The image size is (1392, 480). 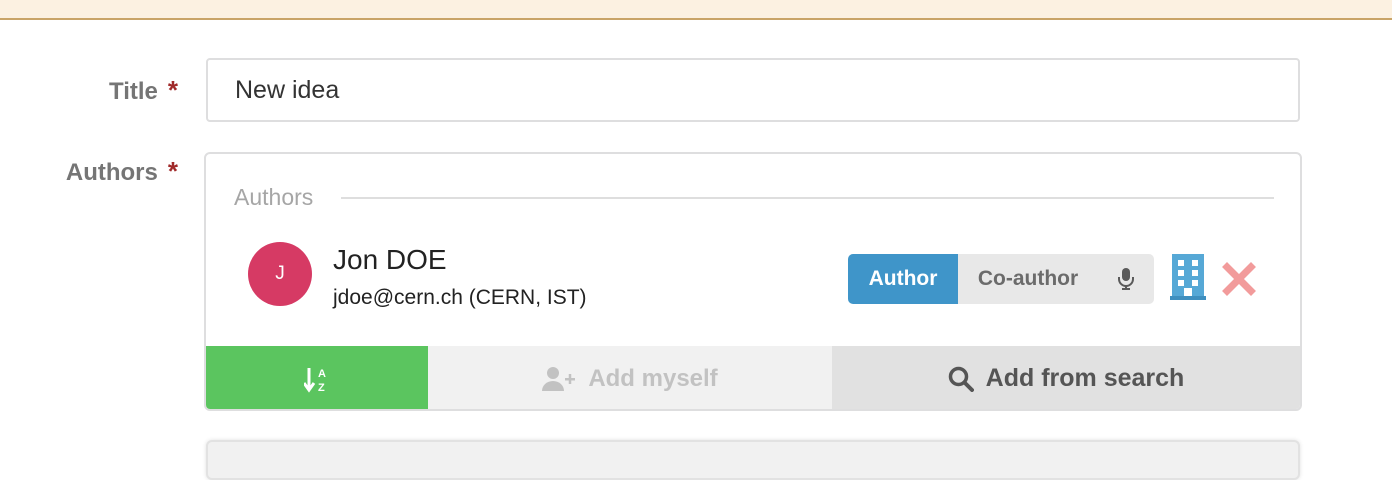 I want to click on add-myself-button: Add myself, so click(x=630, y=377).